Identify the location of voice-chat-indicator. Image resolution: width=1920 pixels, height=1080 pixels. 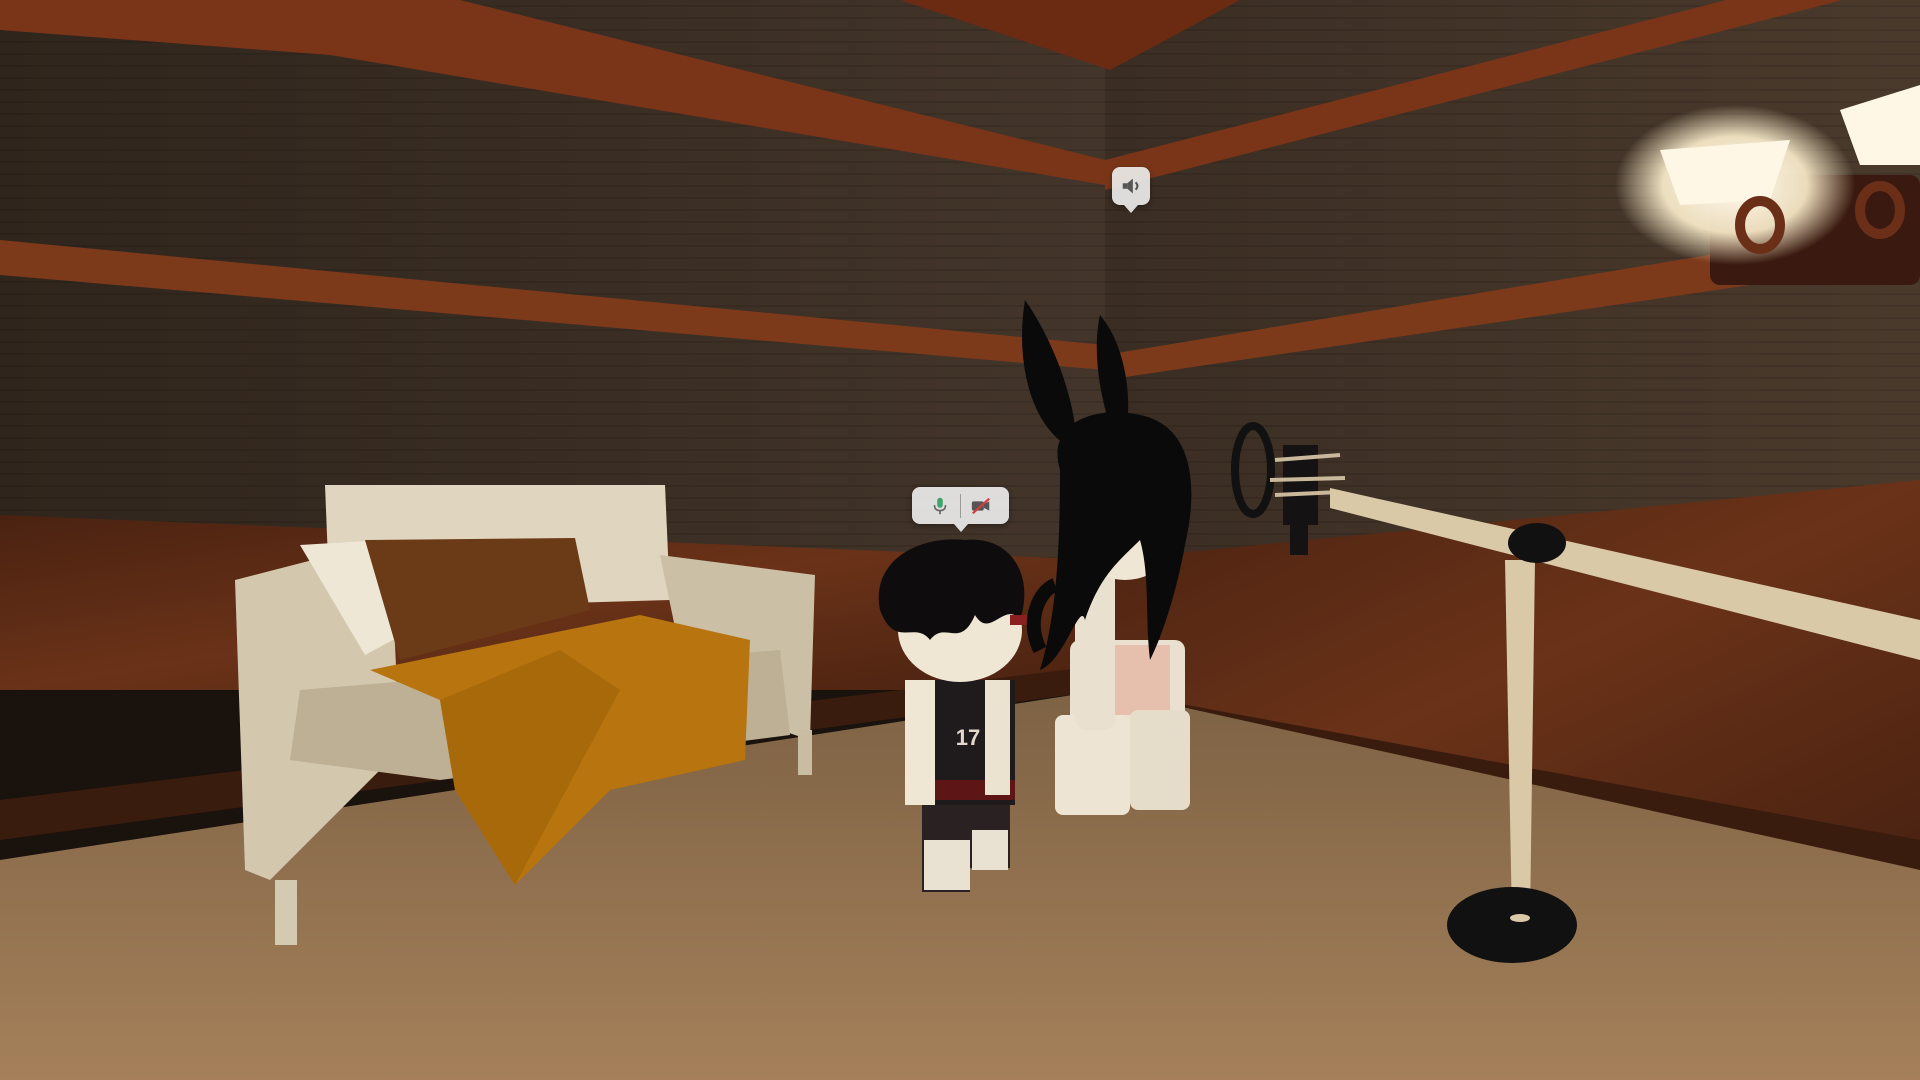
(960, 505).